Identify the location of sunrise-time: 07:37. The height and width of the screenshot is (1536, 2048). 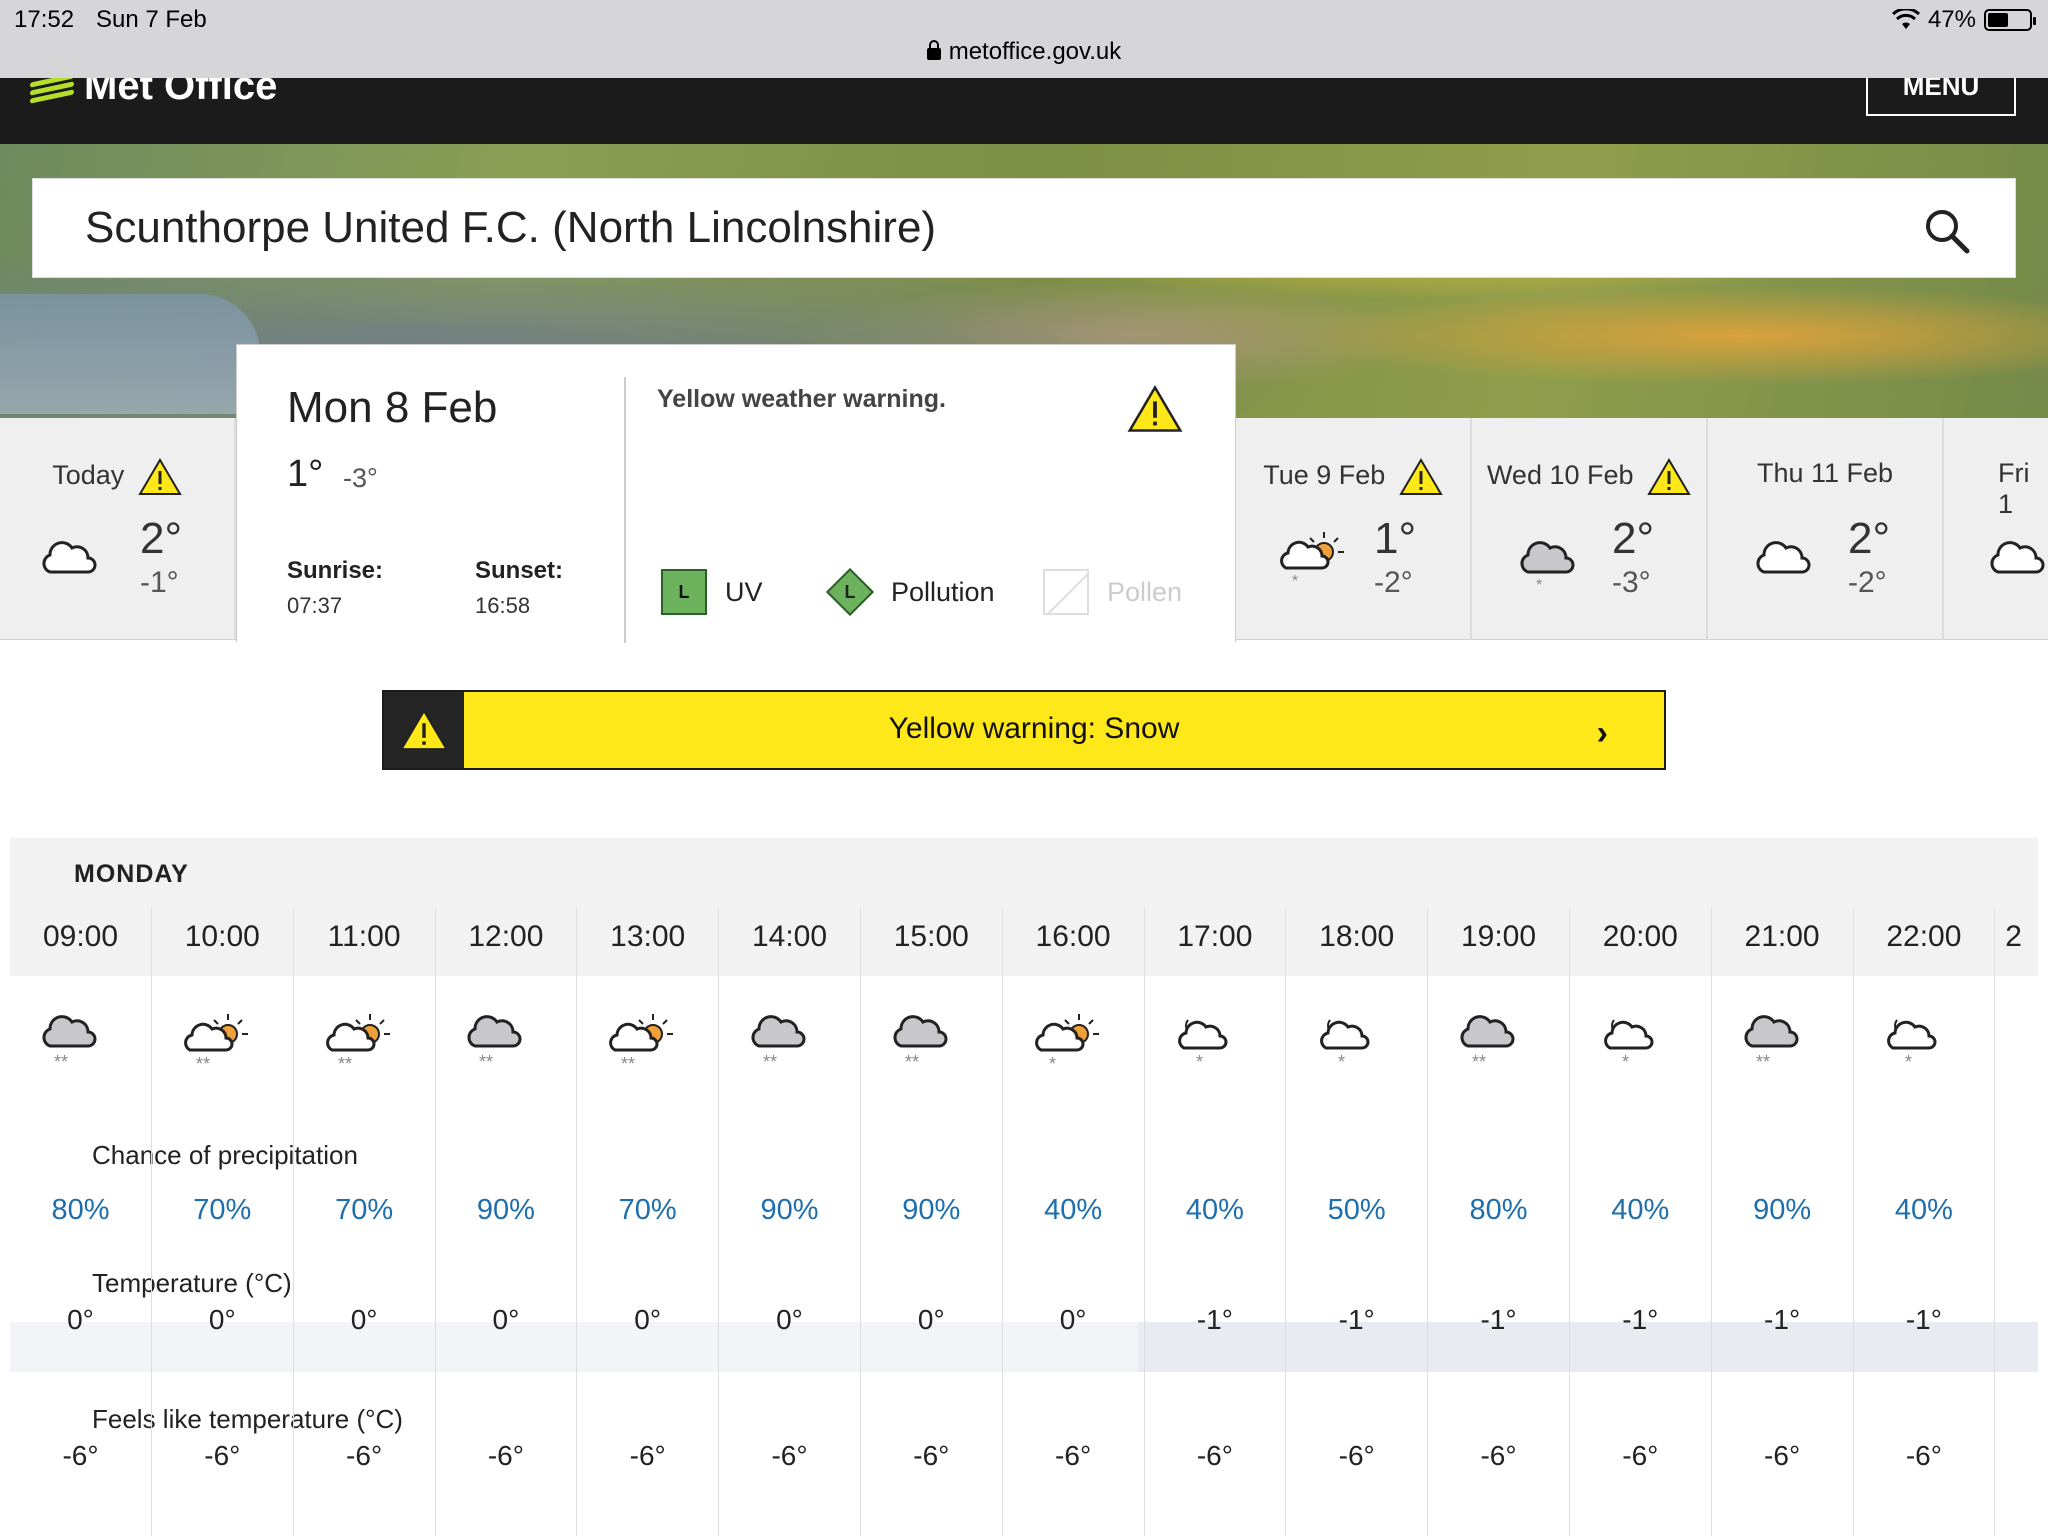
(315, 605).